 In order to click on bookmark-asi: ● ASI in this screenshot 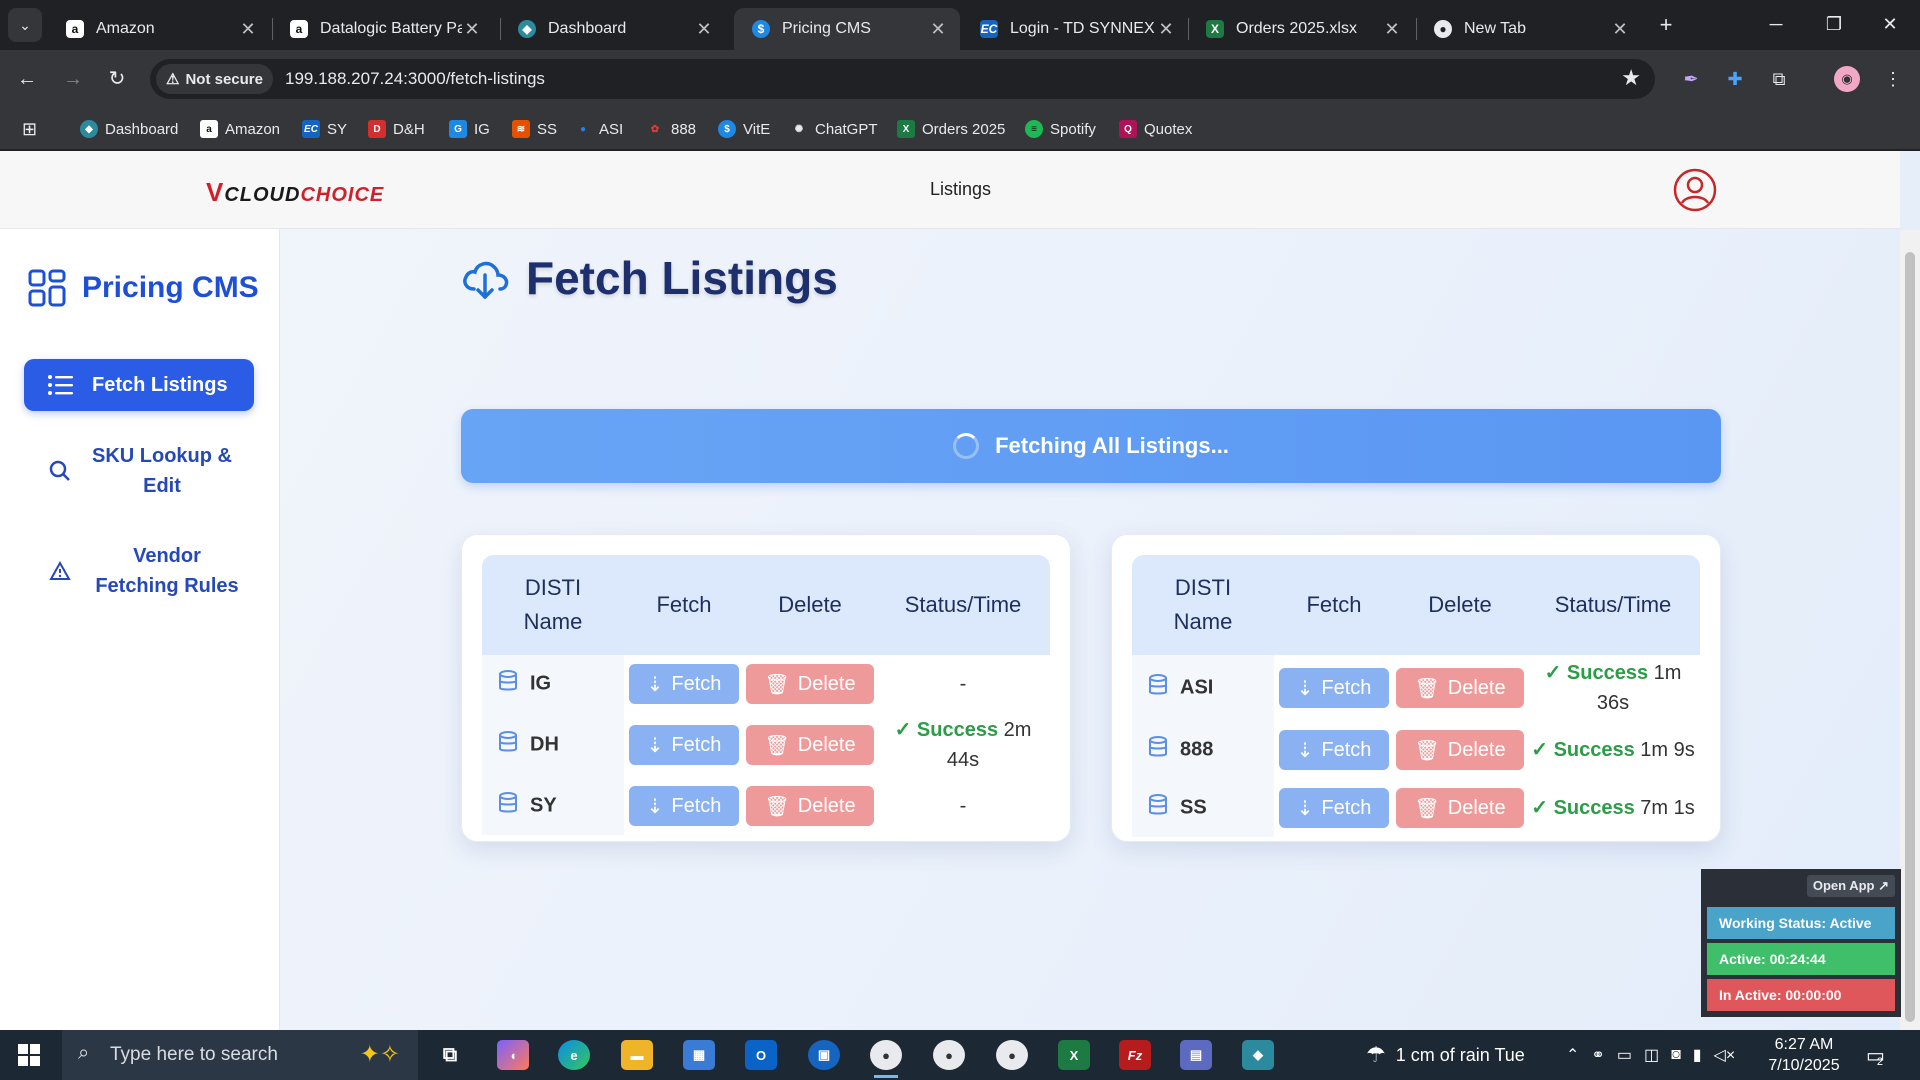, I will do `click(598, 129)`.